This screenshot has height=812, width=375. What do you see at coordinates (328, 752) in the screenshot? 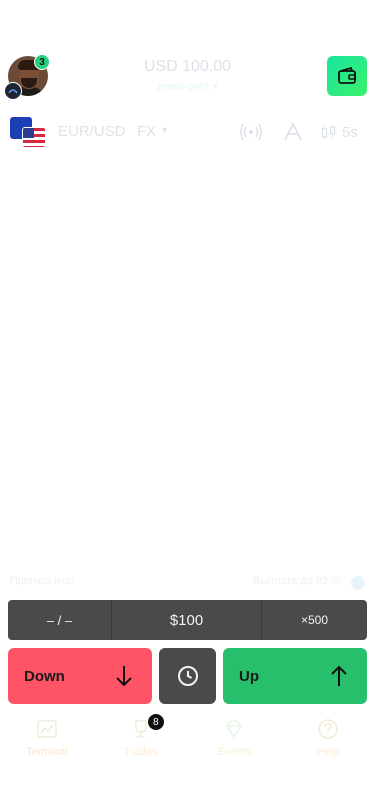
I see `nav-label-help: Help` at bounding box center [328, 752].